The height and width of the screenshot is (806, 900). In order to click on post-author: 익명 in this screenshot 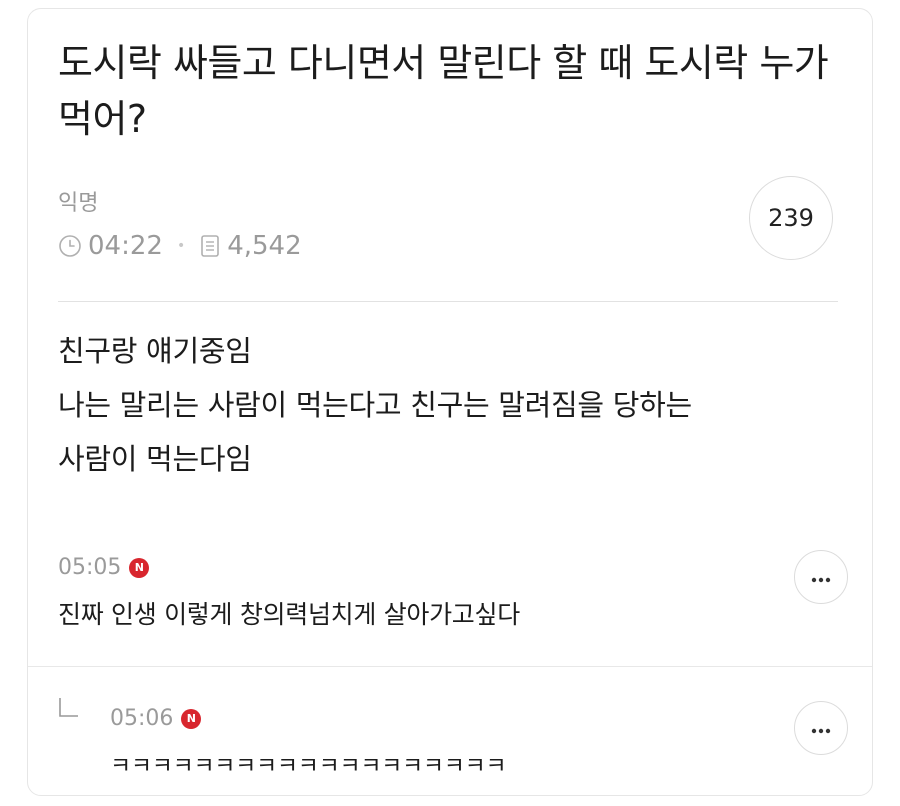, I will do `click(78, 203)`.